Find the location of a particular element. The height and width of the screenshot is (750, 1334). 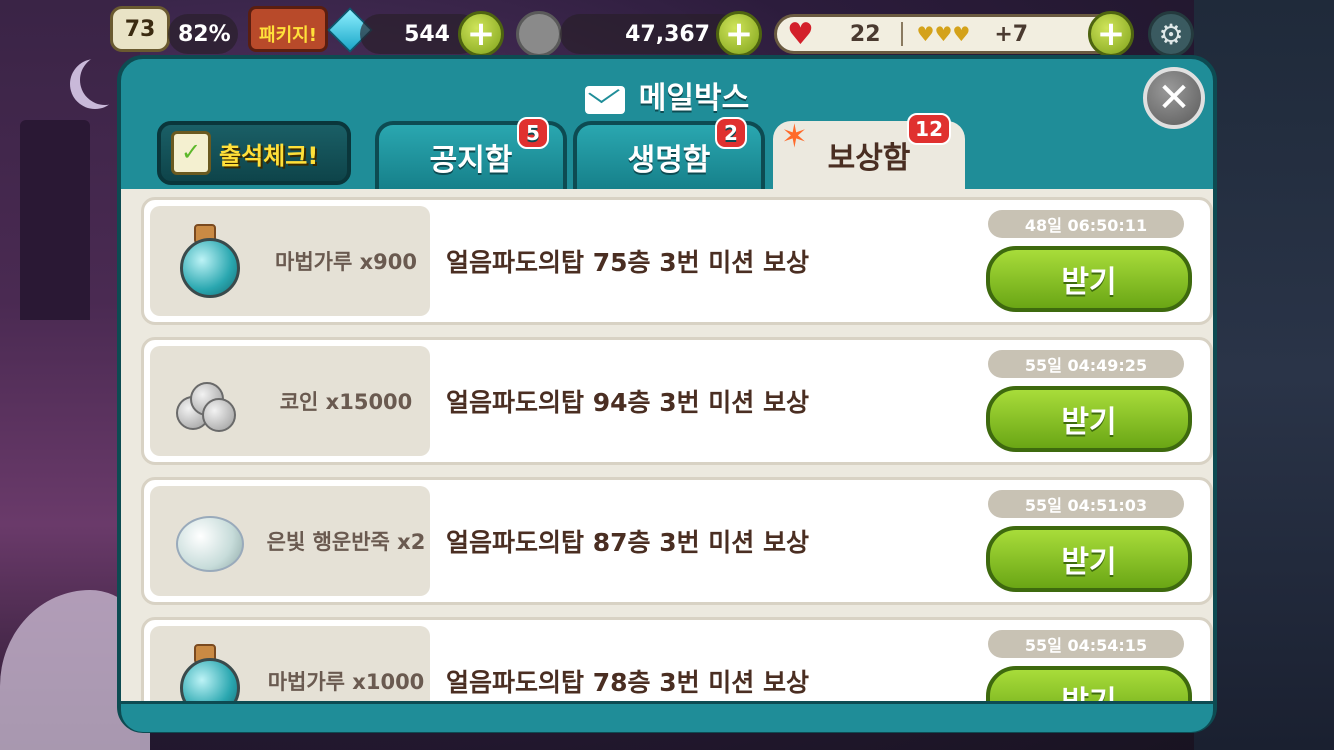

item-reward-box: 마법가루 x1000 is located at coordinates (290, 663).